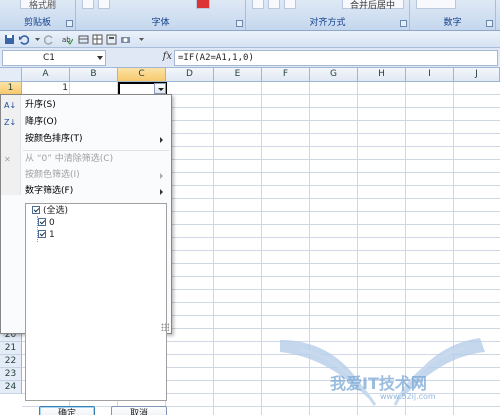  Describe the element at coordinates (286, 75) in the screenshot. I see `column-header-f: F` at that location.